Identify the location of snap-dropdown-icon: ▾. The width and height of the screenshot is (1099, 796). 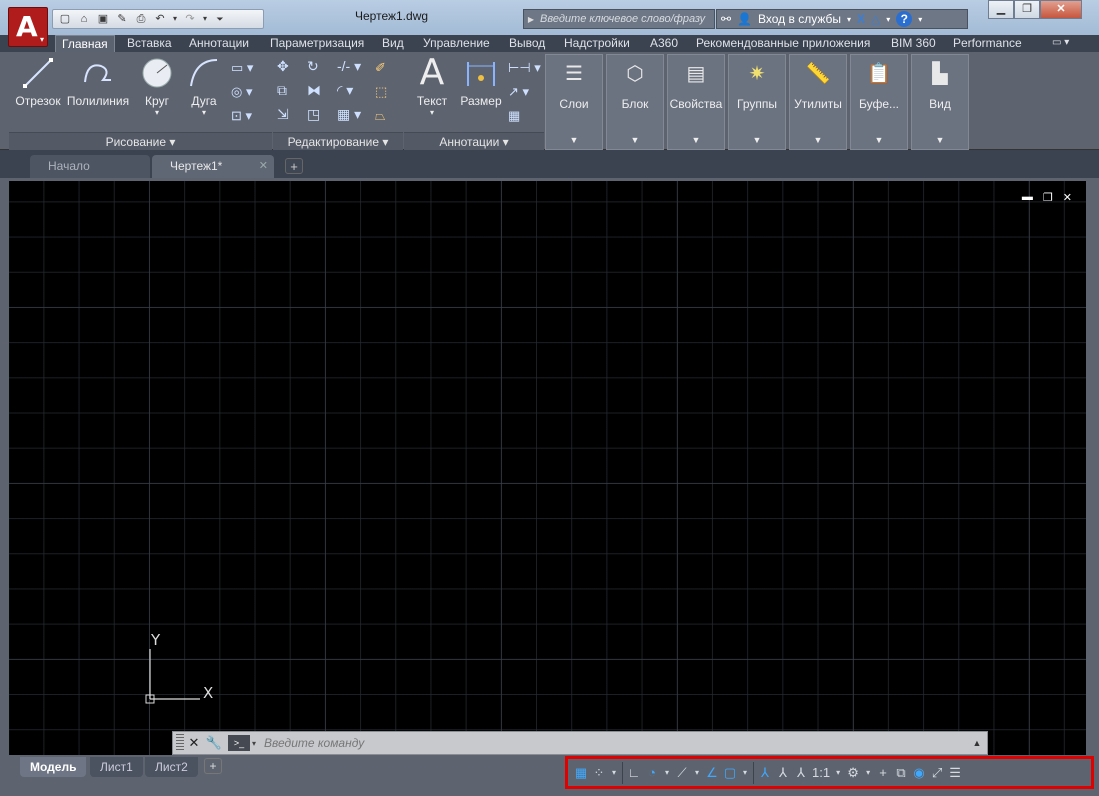
(614, 773).